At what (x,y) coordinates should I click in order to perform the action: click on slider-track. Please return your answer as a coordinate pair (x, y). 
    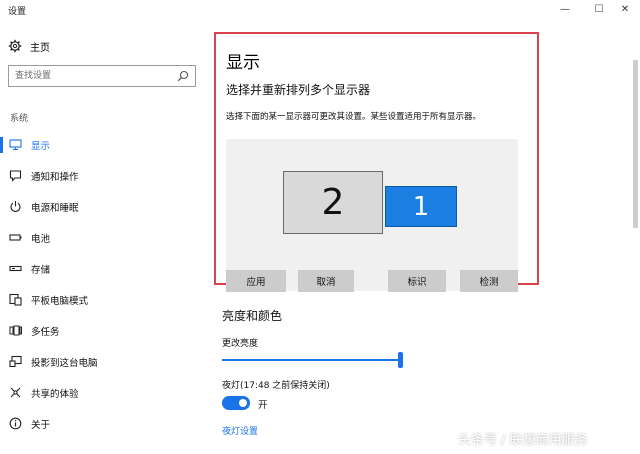
    Looking at the image, I should click on (311, 360).